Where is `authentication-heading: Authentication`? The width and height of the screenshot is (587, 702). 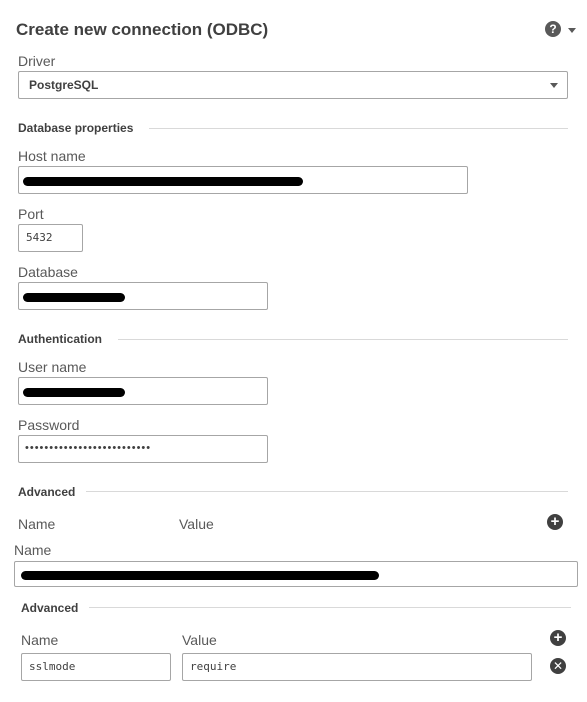
authentication-heading: Authentication is located at coordinates (60, 339).